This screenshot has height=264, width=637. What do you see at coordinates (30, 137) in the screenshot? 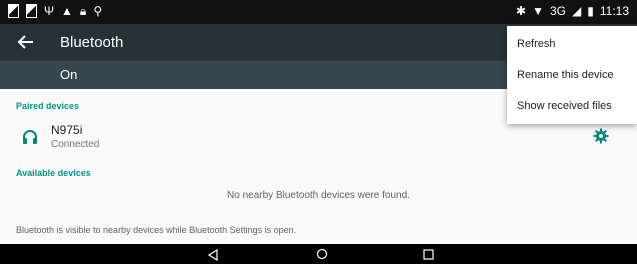
I see `headset-icon` at bounding box center [30, 137].